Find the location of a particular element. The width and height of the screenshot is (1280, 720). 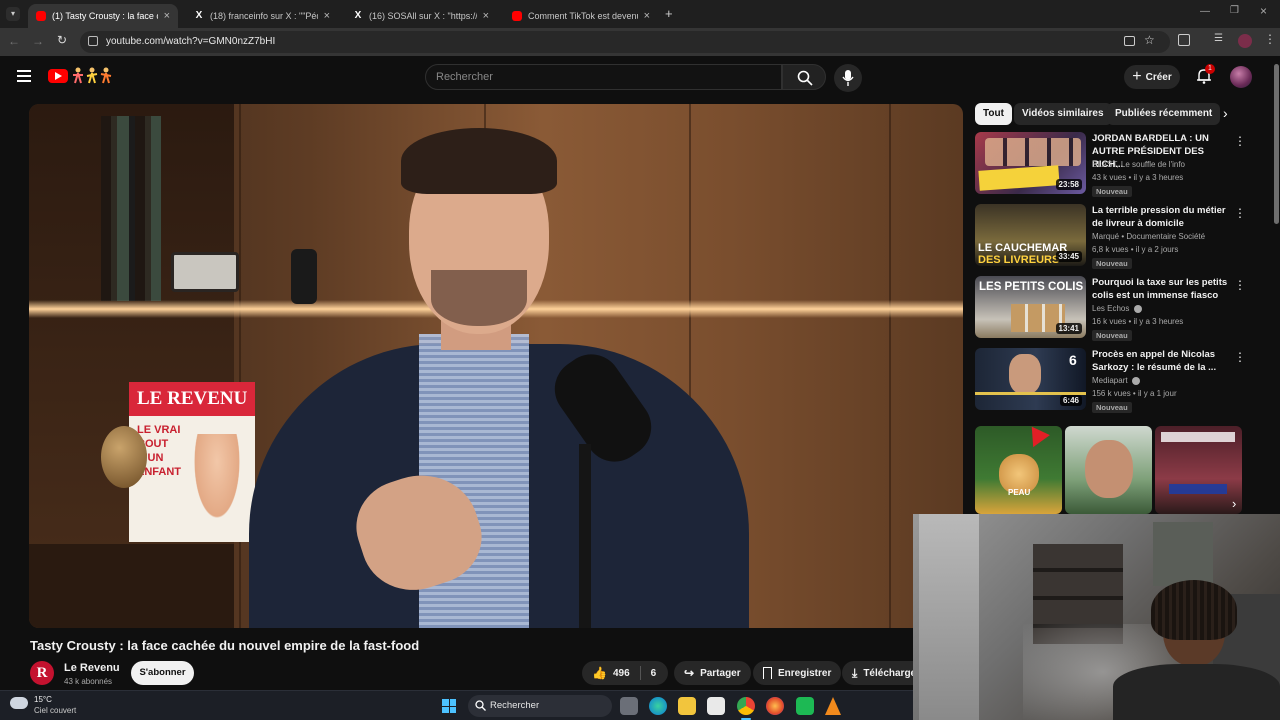

taskbar-search: Rechercher is located at coordinates (540, 706).